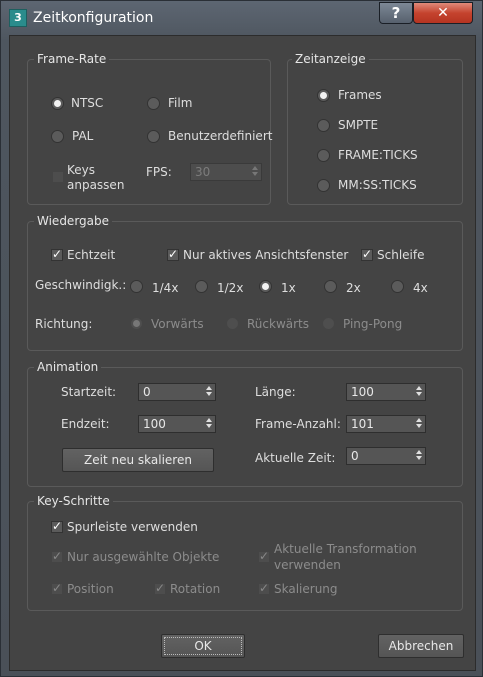 This screenshot has height=677, width=483. Describe the element at coordinates (298, 424) in the screenshot. I see `frame-count-label: Frame-Anzahl:` at that location.